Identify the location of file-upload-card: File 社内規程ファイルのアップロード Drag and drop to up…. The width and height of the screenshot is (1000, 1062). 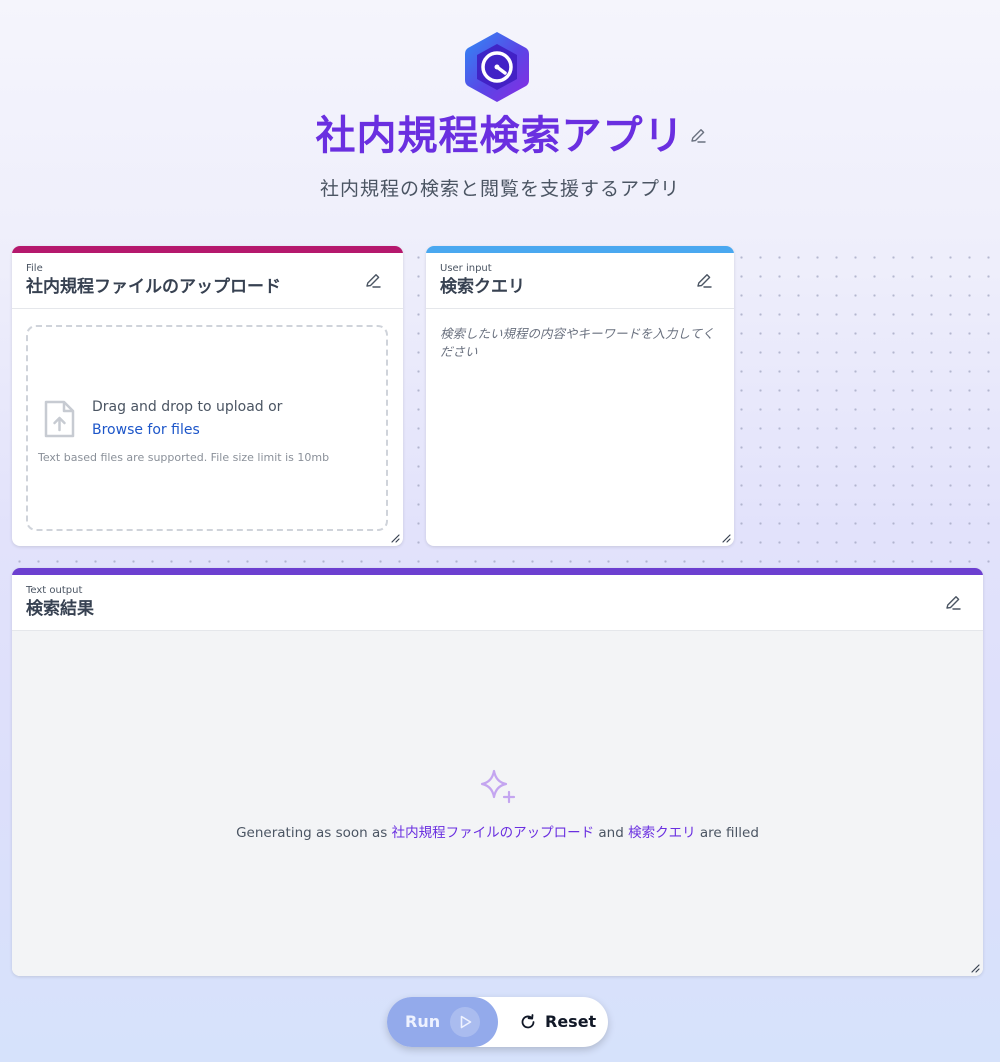
(207, 396).